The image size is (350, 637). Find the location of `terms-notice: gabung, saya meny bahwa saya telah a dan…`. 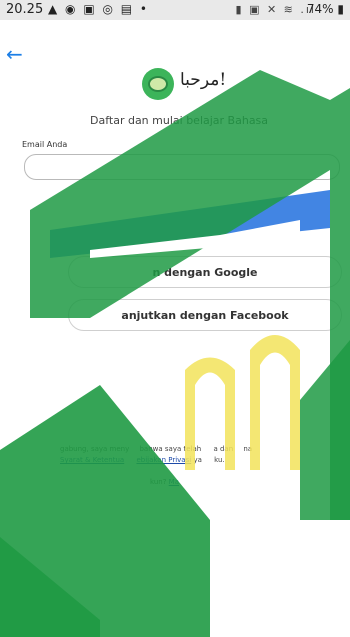

terms-notice: gabung, saya meny bahwa saya telah a dan… is located at coordinates (156, 454).